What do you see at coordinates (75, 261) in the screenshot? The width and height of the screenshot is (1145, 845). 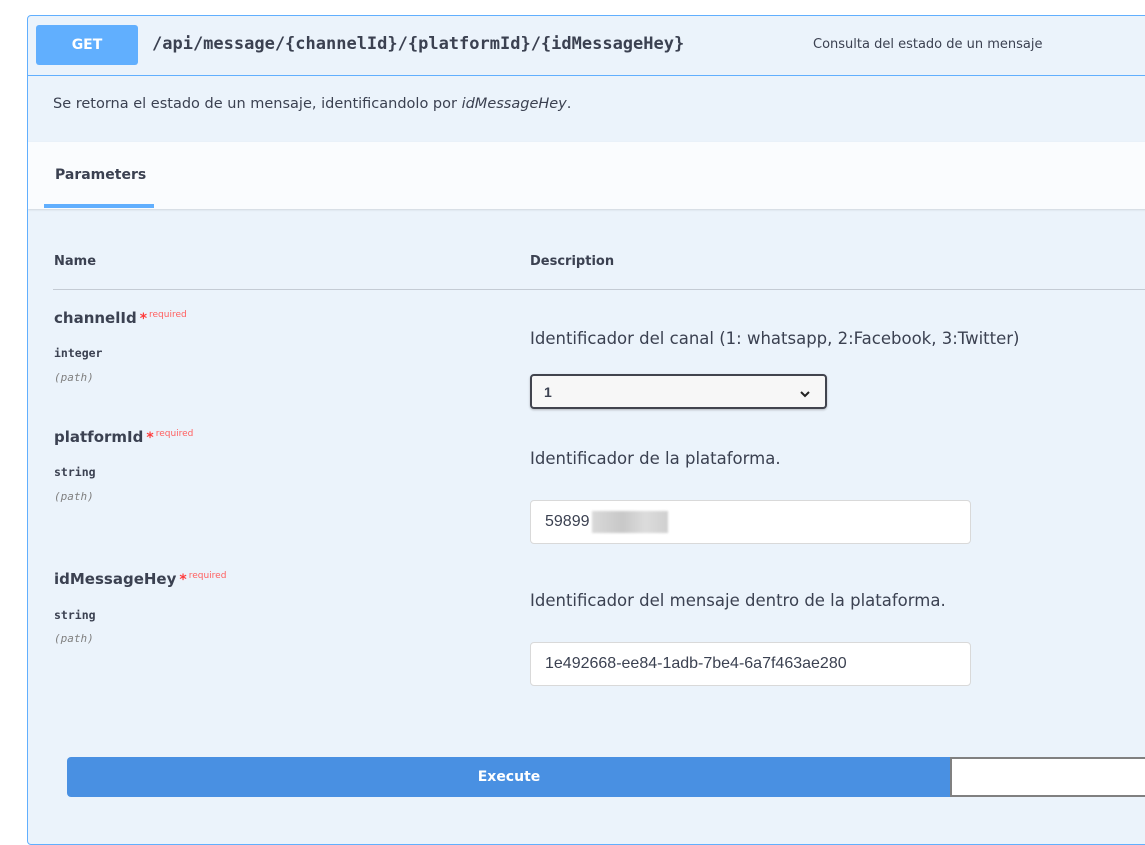 I see `column-header-name: Name` at bounding box center [75, 261].